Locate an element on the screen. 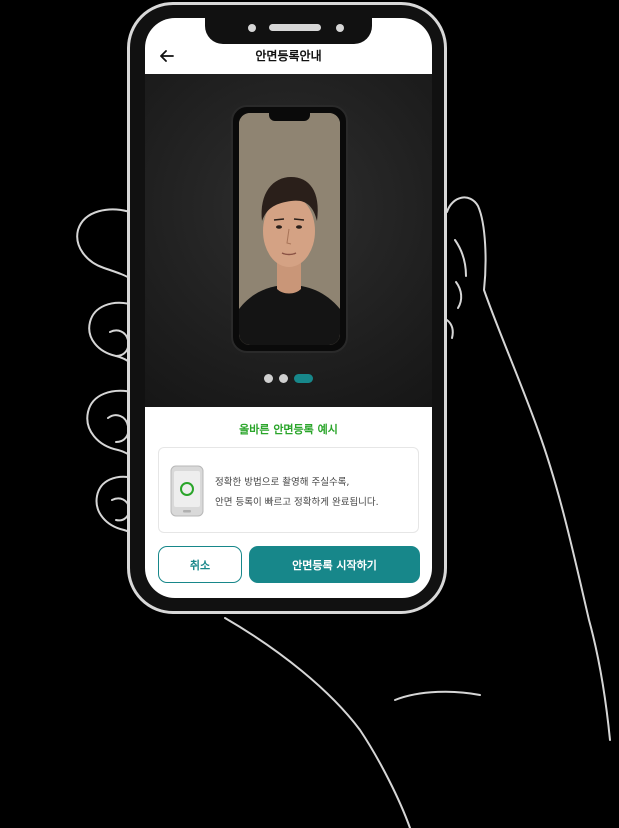 This screenshot has width=619, height=828. example-phone is located at coordinates (289, 229).